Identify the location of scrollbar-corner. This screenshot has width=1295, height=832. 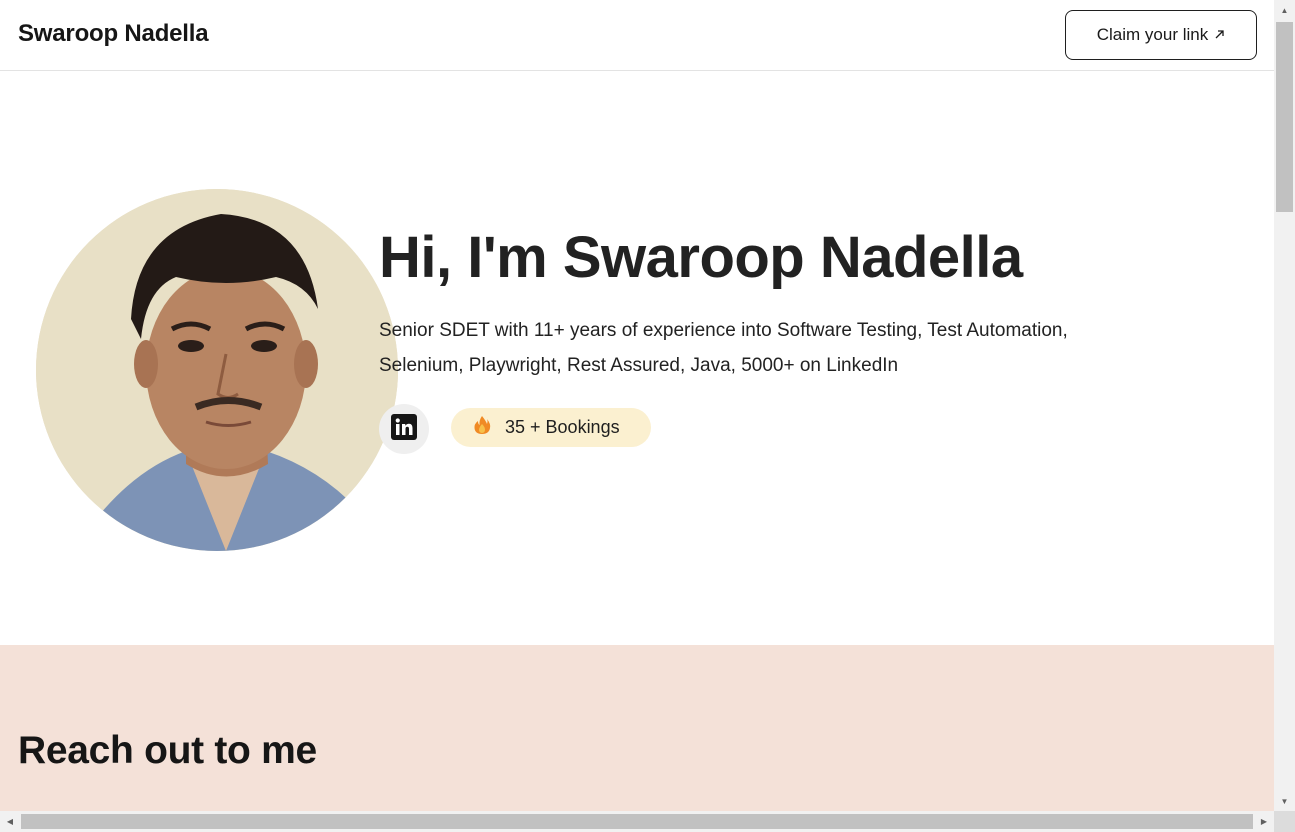
(1284, 821).